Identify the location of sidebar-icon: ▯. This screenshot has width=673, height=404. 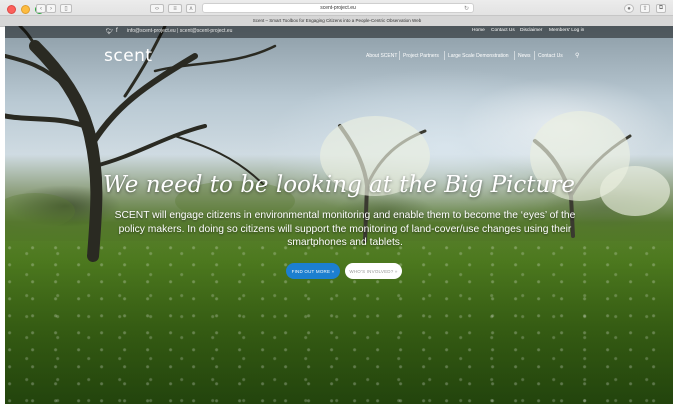
(66, 8).